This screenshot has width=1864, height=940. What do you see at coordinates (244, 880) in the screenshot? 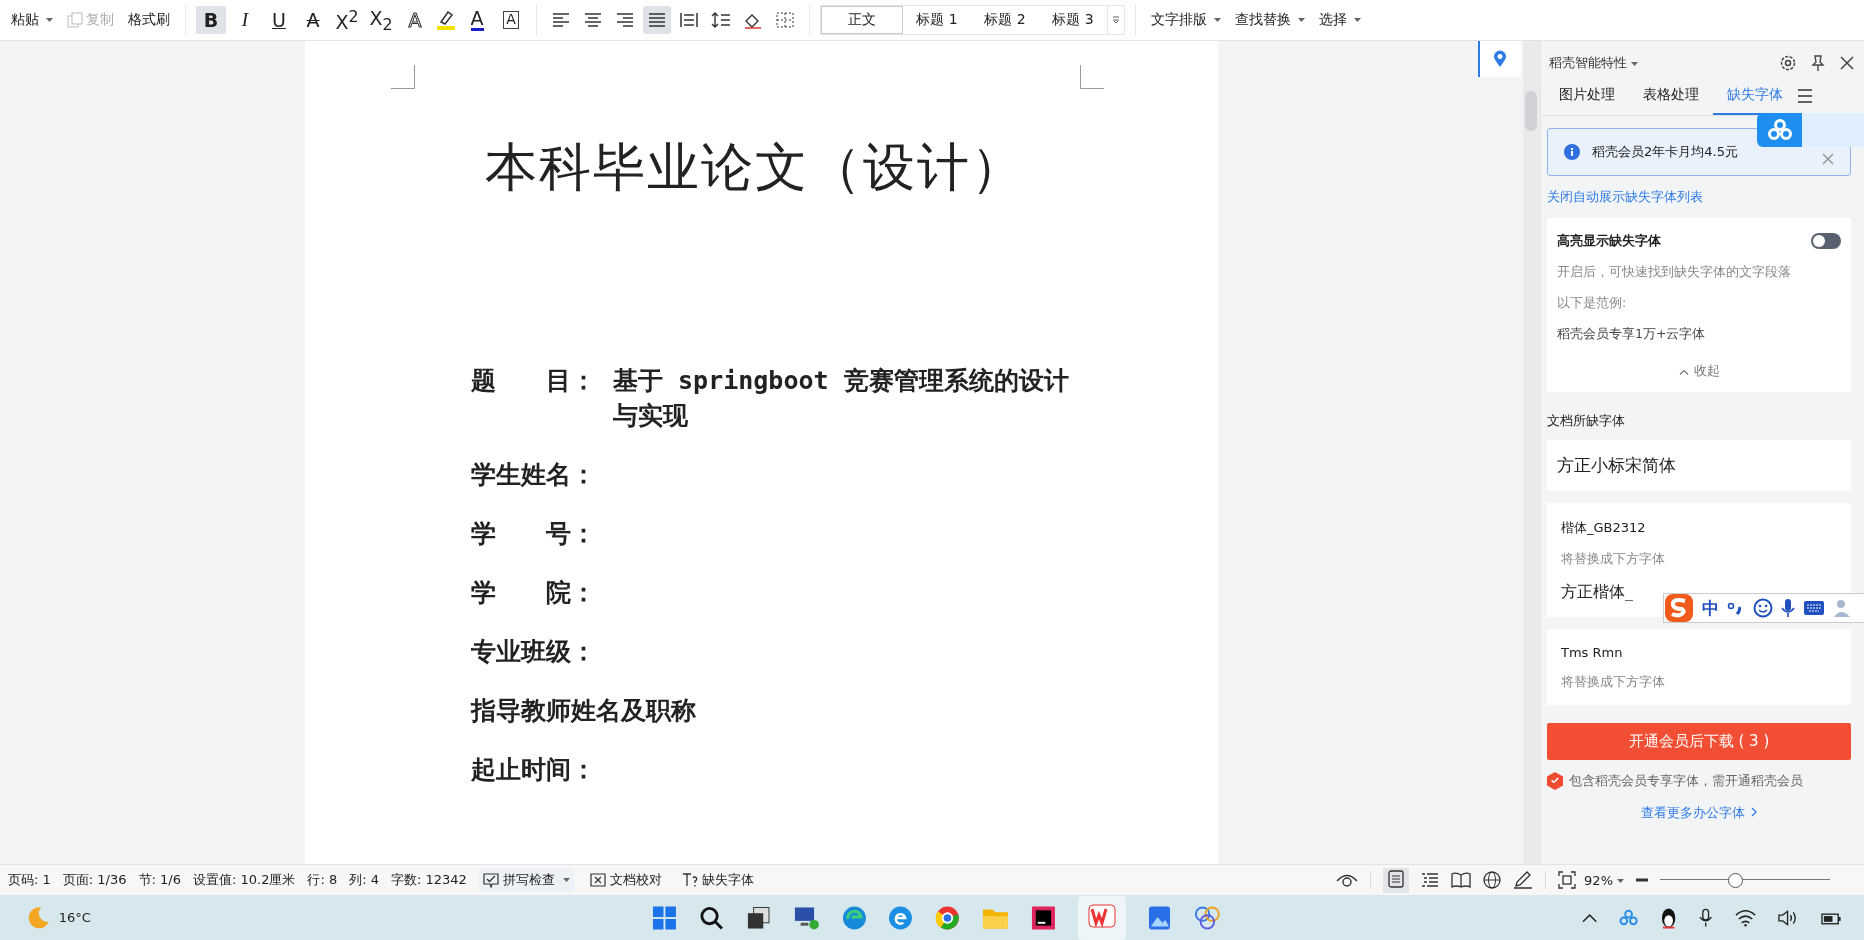
I see `status-item: 设置值: 10.2厘米` at bounding box center [244, 880].